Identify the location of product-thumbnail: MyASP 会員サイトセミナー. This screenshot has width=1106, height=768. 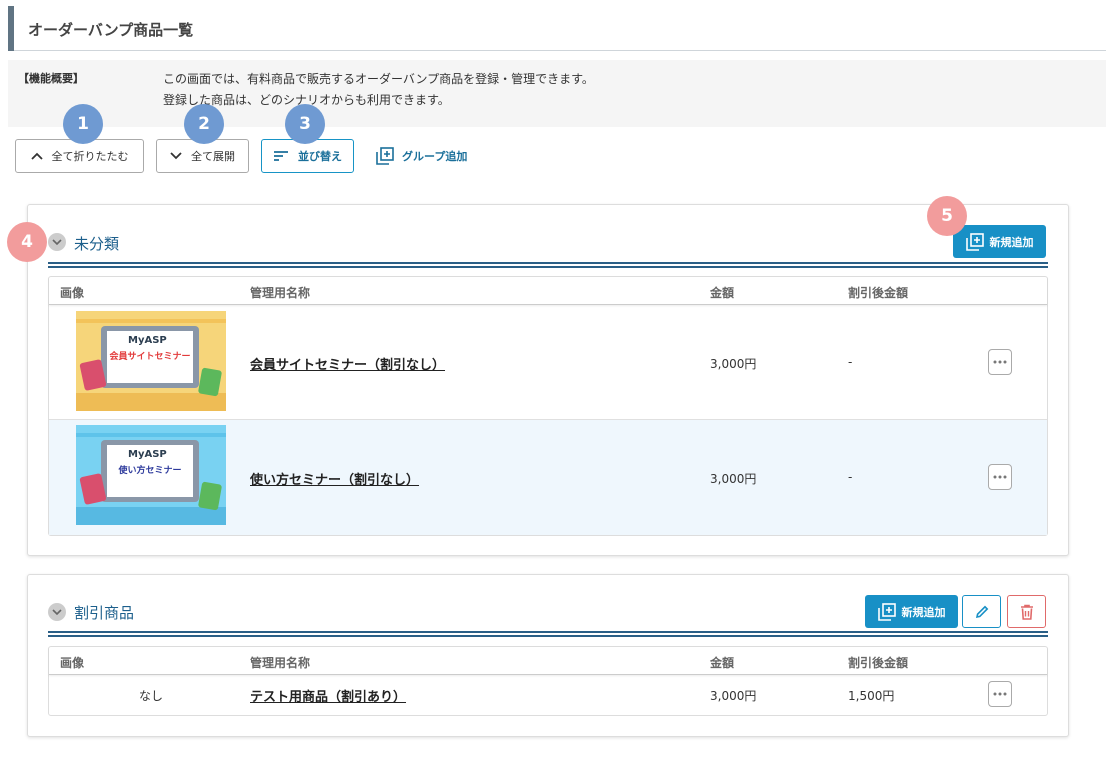
(151, 361).